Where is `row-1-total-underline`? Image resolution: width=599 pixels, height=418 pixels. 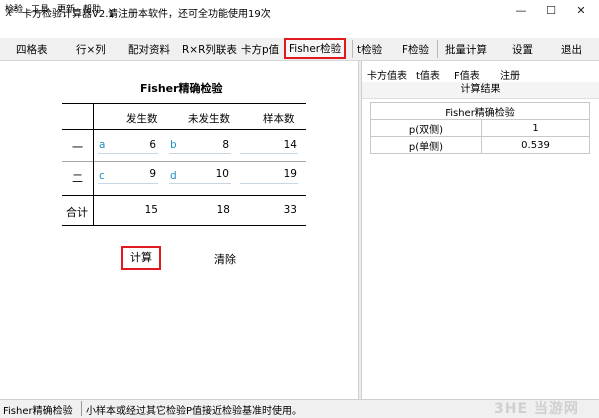
row-1-total-underline is located at coordinates (269, 153).